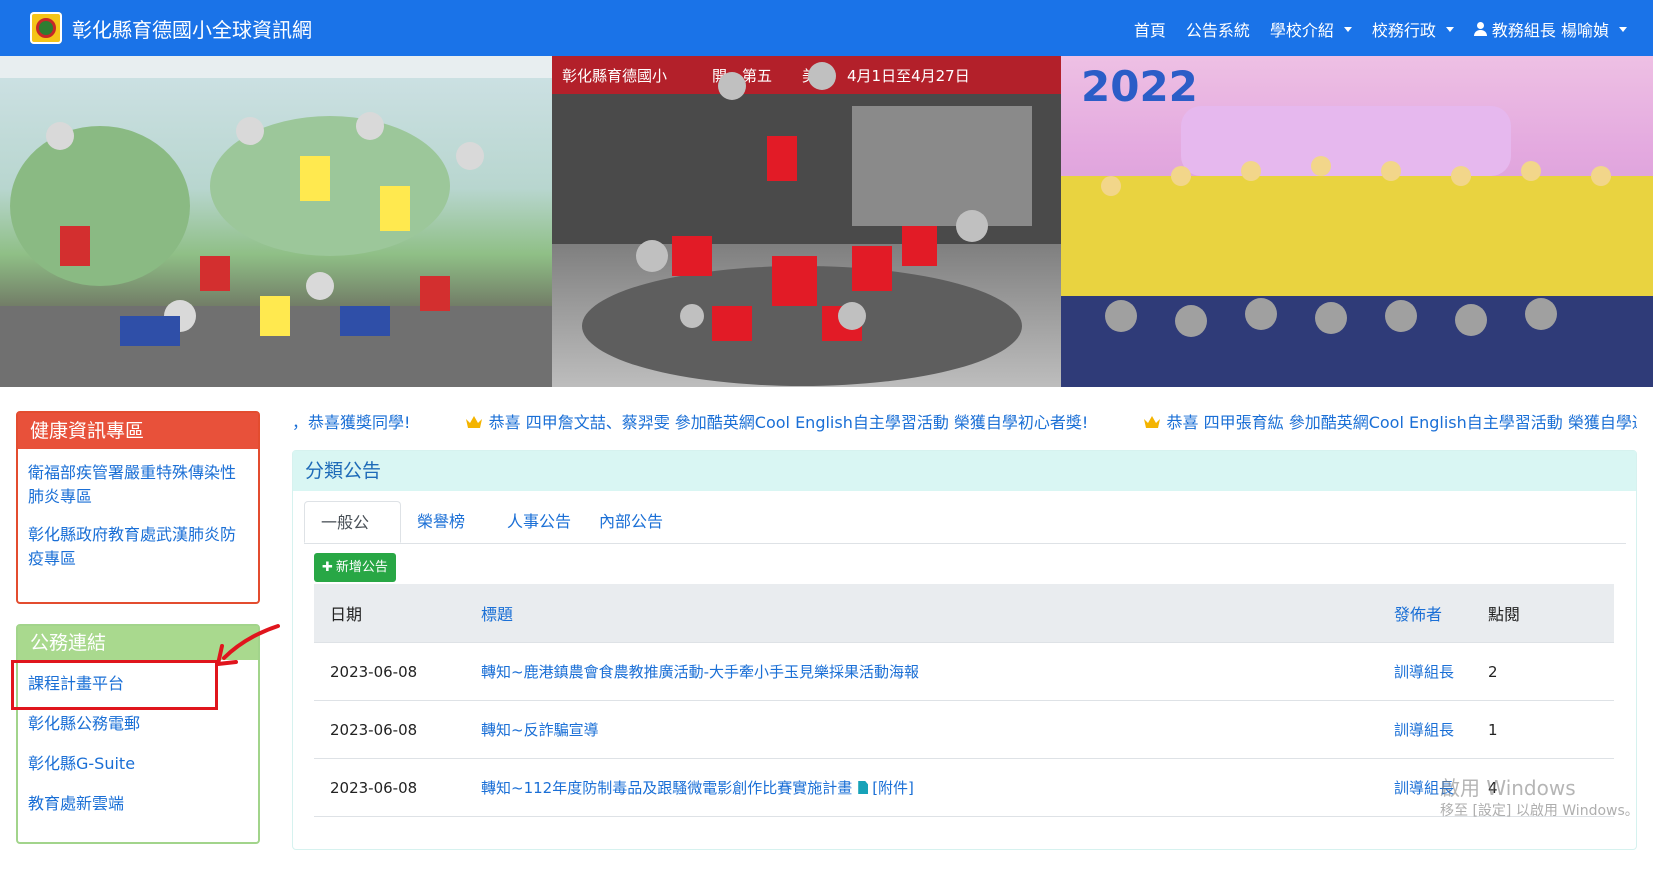 Image resolution: width=1653 pixels, height=874 pixels. I want to click on school-logo-icon, so click(46, 28).